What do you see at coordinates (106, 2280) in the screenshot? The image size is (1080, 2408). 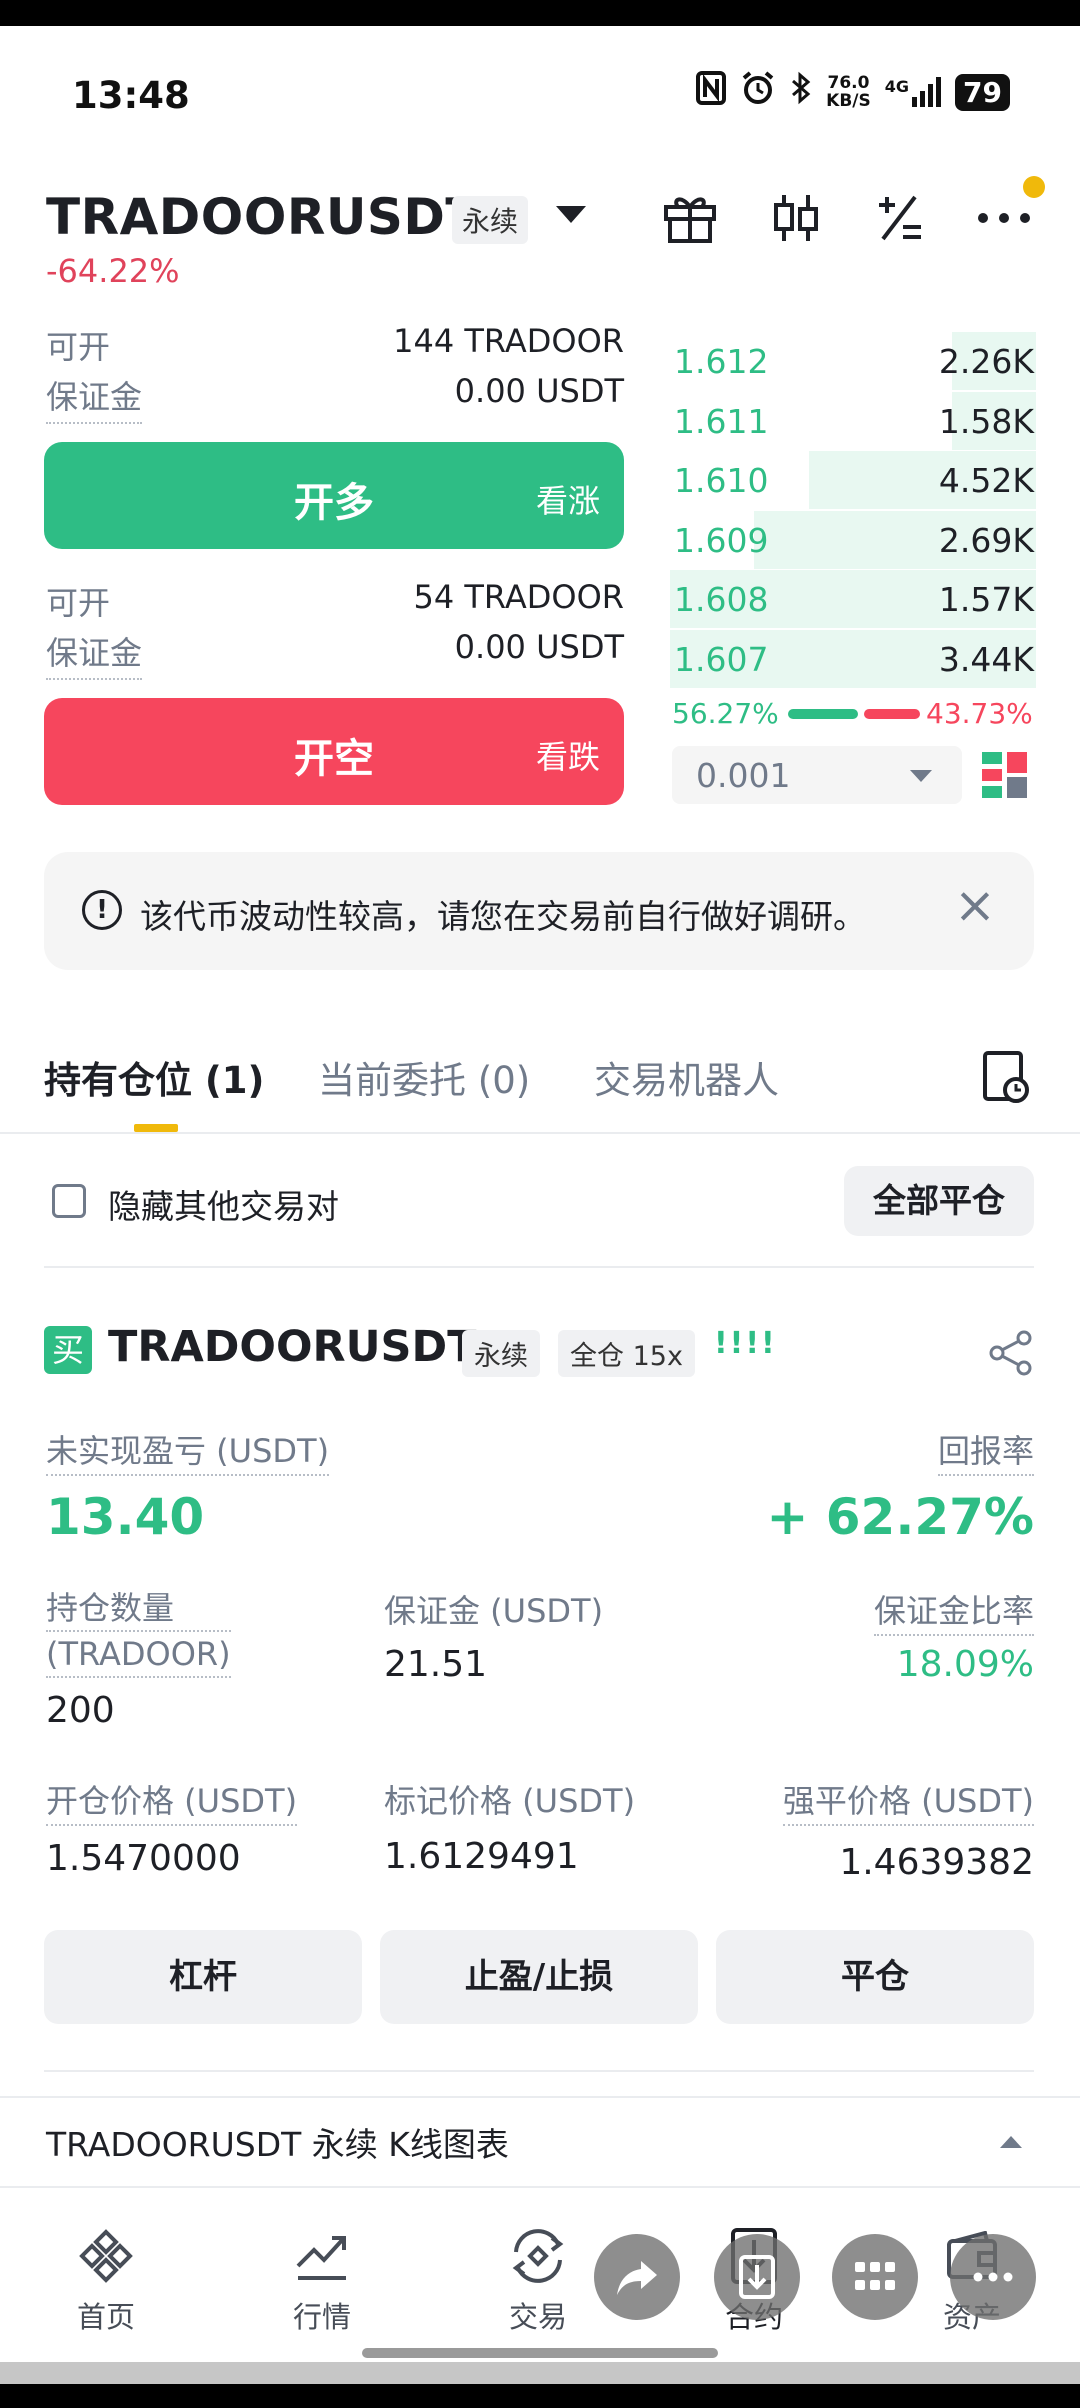 I see `nav-home: 首页` at bounding box center [106, 2280].